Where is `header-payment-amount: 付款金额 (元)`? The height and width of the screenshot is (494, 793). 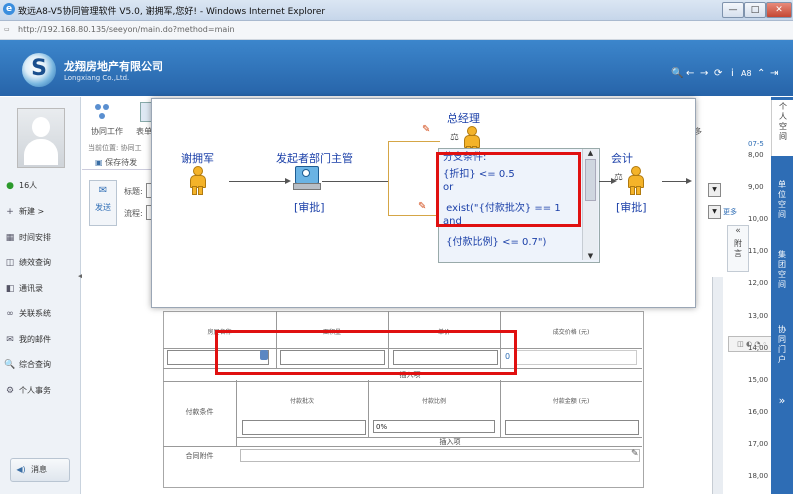 header-payment-amount: 付款金额 (元) is located at coordinates (571, 401).